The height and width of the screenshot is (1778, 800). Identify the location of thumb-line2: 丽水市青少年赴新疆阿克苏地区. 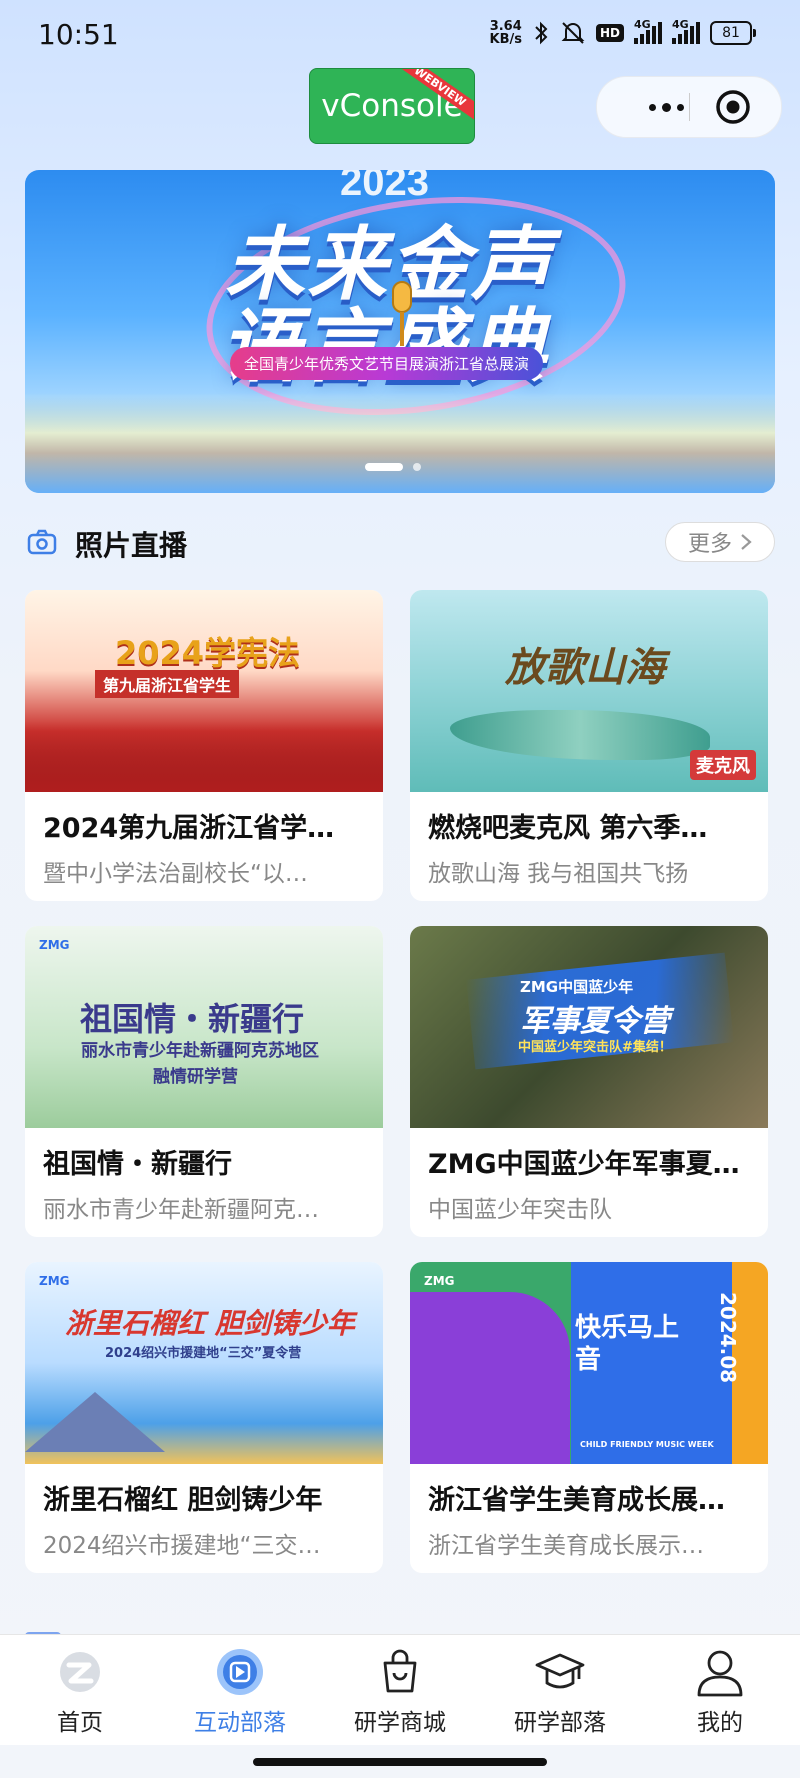
(200, 1051).